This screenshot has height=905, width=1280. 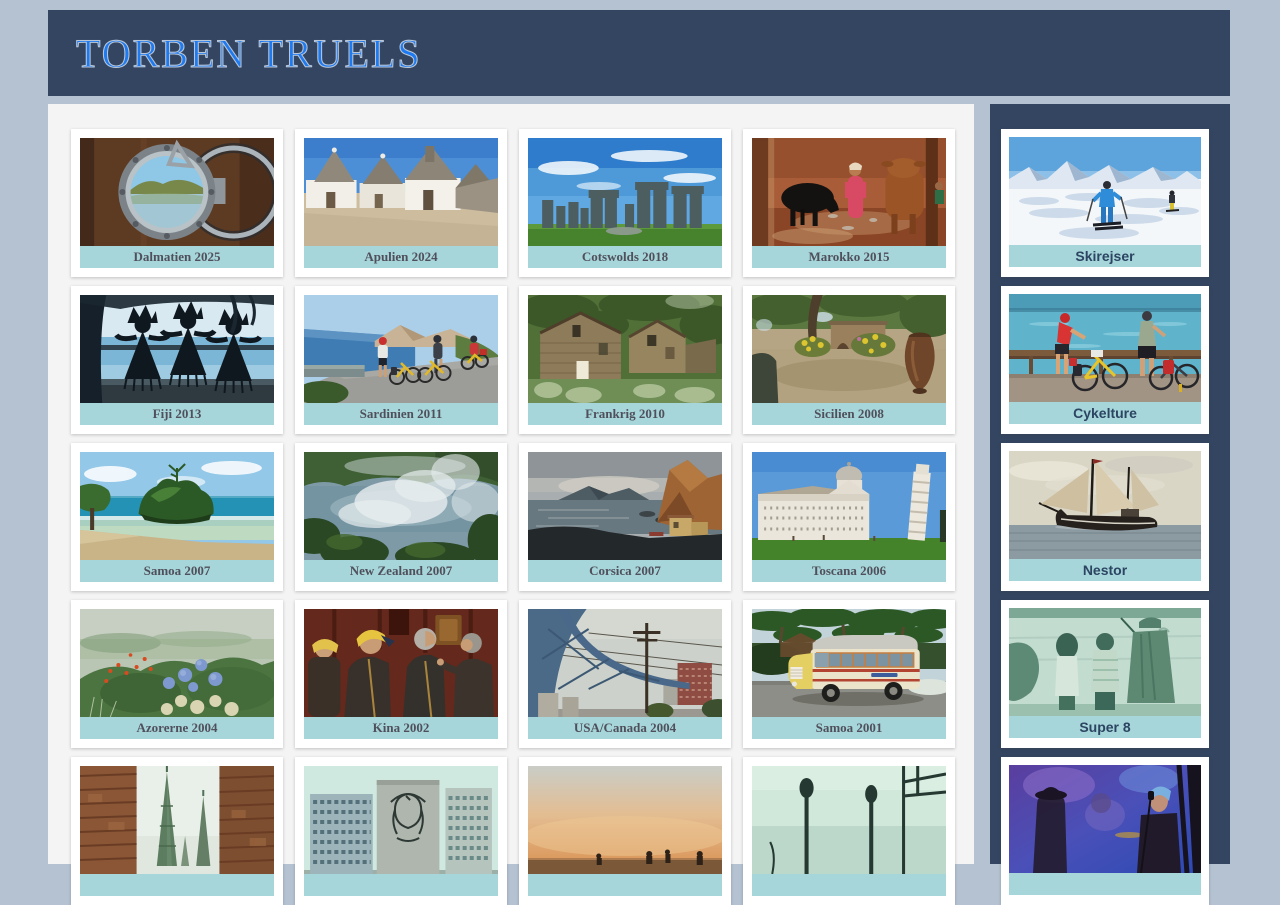 I want to click on album-caption: Frankrig 2010, so click(x=625, y=414).